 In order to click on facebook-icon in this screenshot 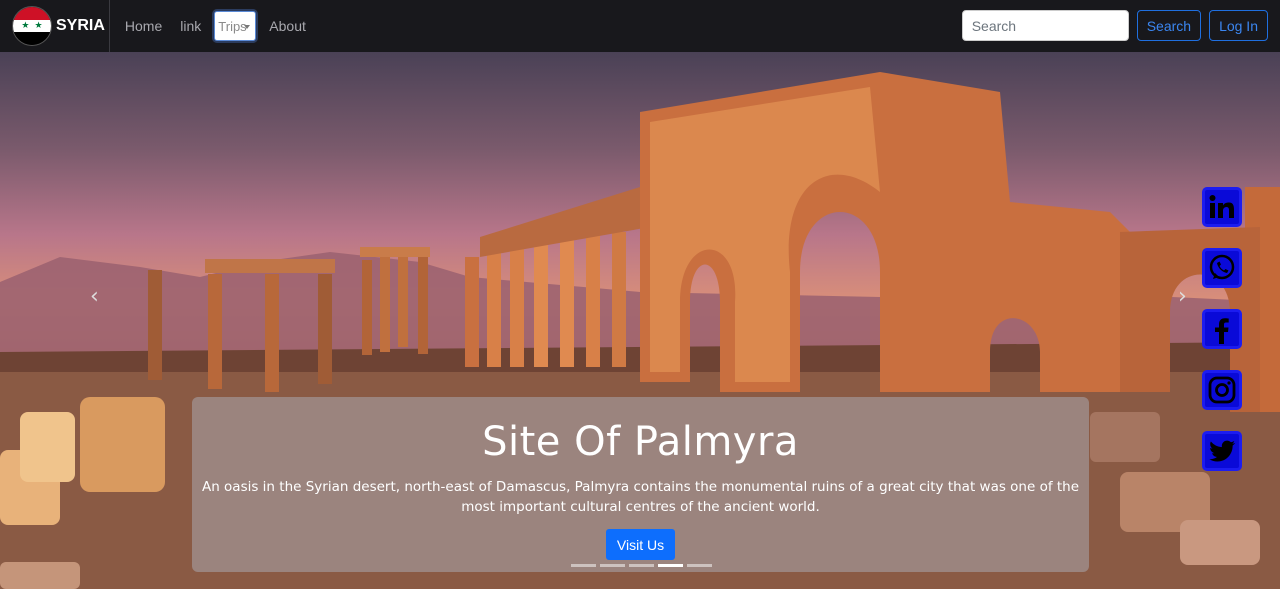, I will do `click(1222, 329)`.